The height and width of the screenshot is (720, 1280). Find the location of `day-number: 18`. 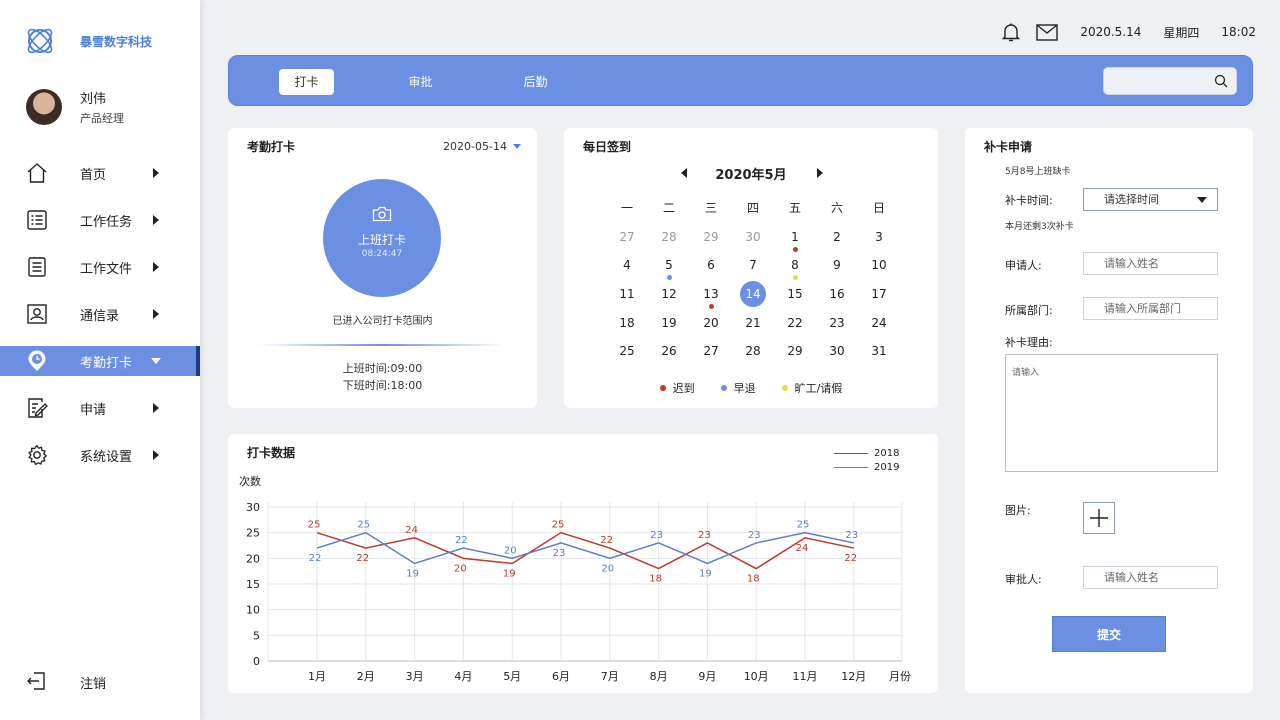

day-number: 18 is located at coordinates (627, 322).